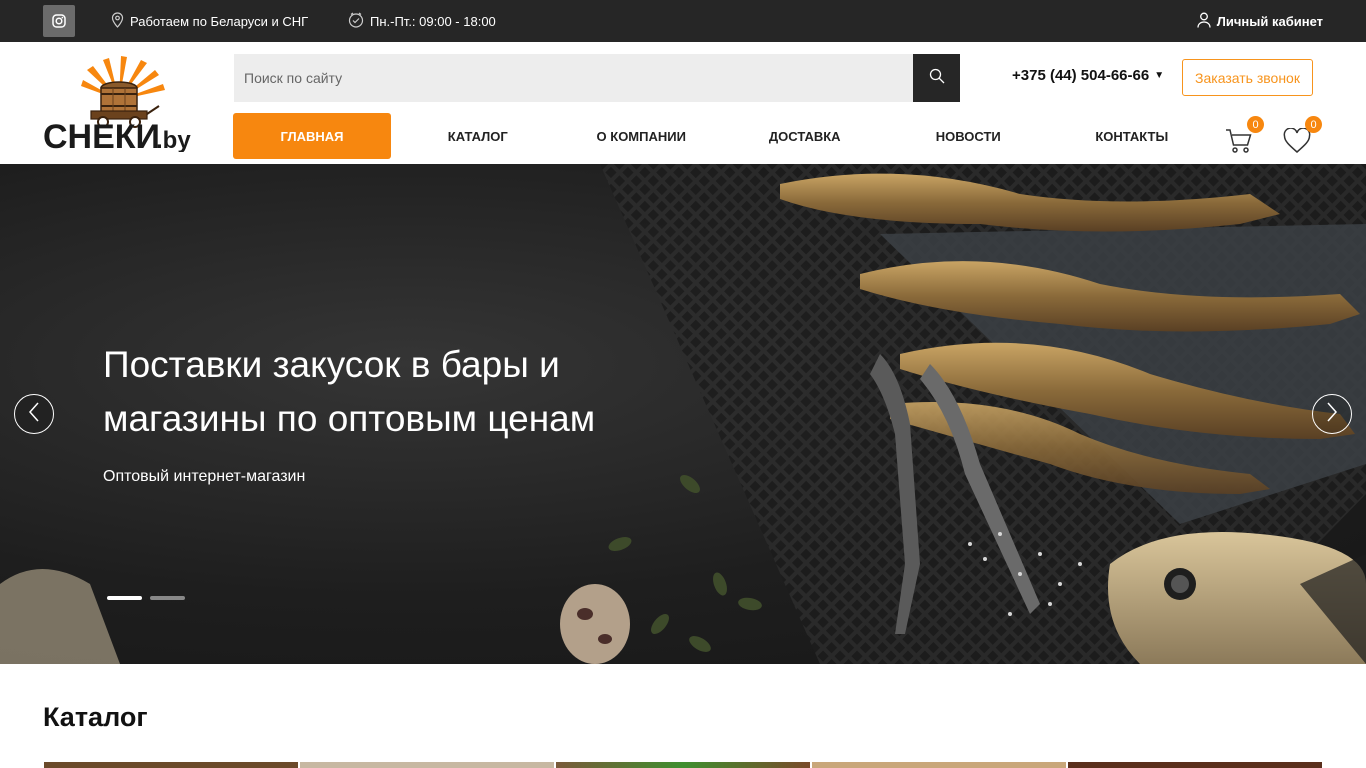 The width and height of the screenshot is (1366, 768). I want to click on region-info: Работаем по Беларуси и СНГ, so click(209, 21).